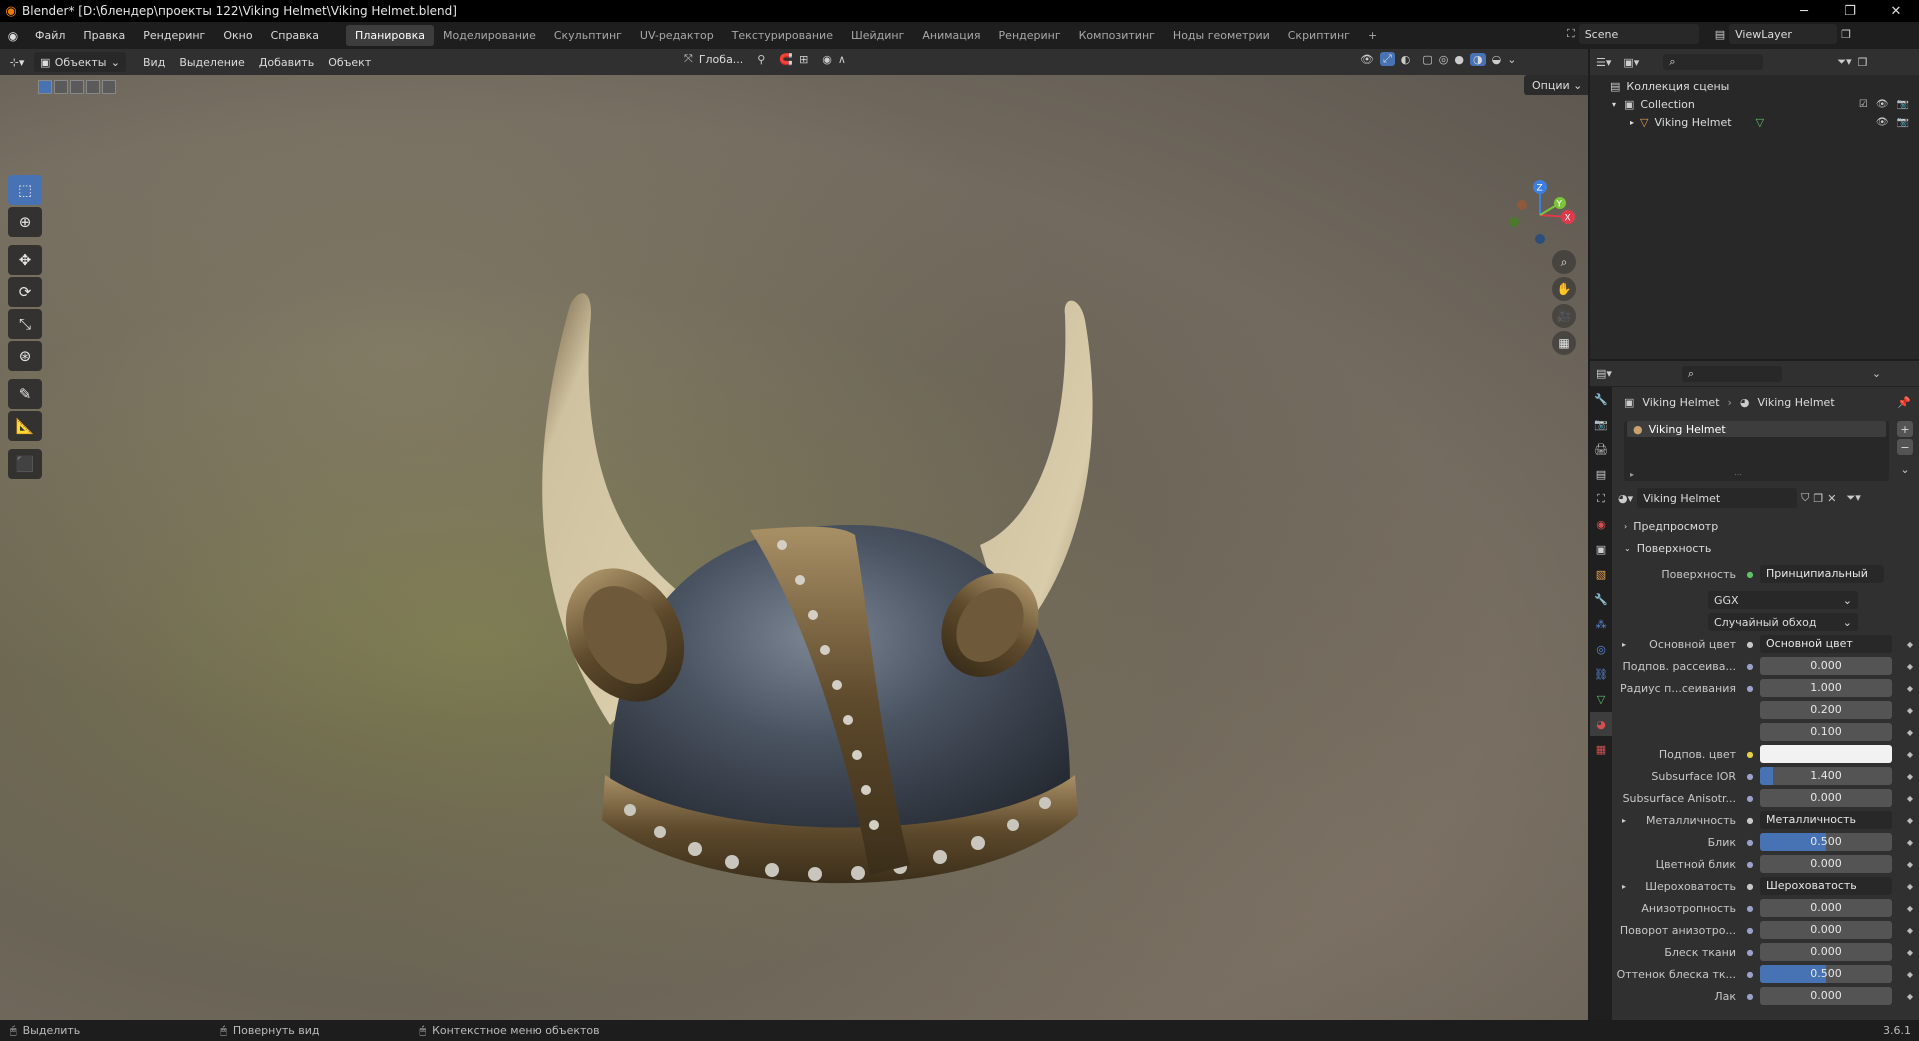  Describe the element at coordinates (1604, 373) in the screenshot. I see `properties-editor-icon: ▤▾` at that location.